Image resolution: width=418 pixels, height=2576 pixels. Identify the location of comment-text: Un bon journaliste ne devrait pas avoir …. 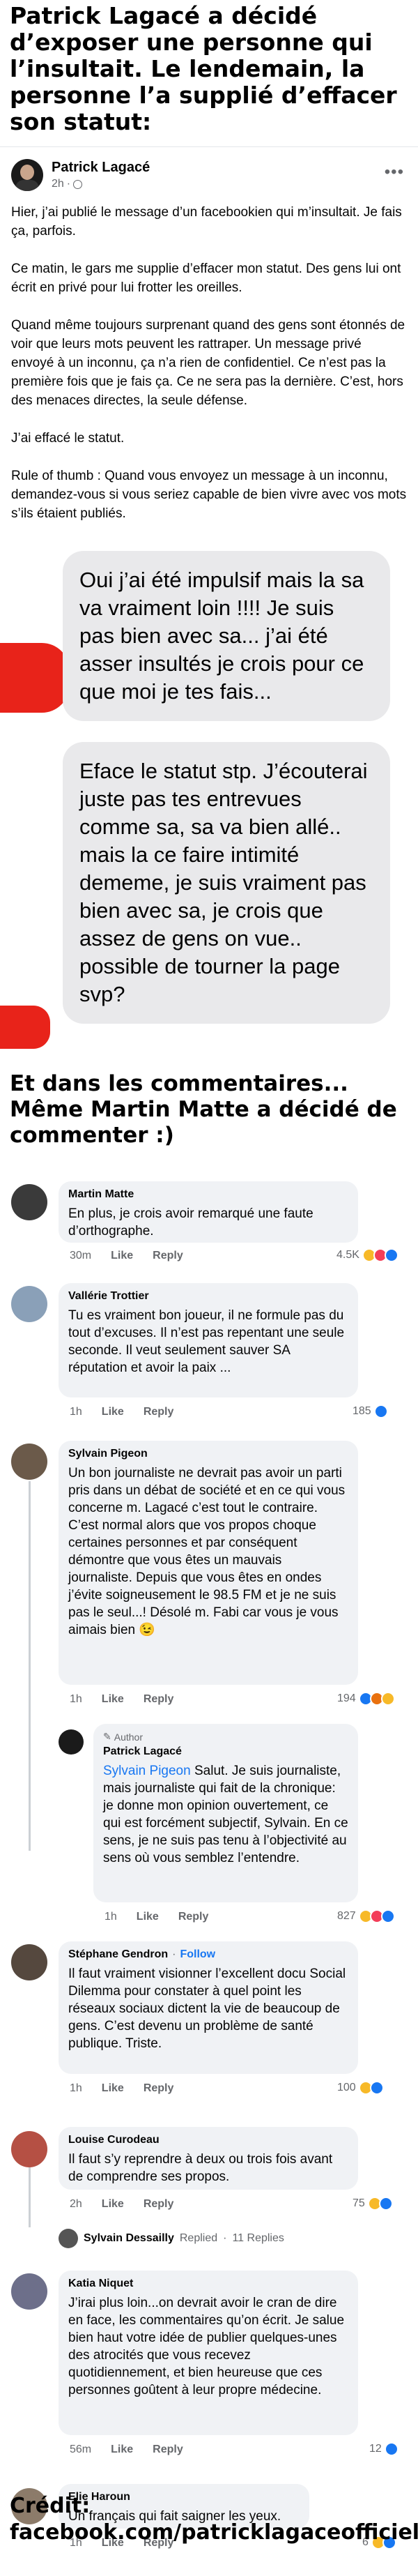
(207, 1551).